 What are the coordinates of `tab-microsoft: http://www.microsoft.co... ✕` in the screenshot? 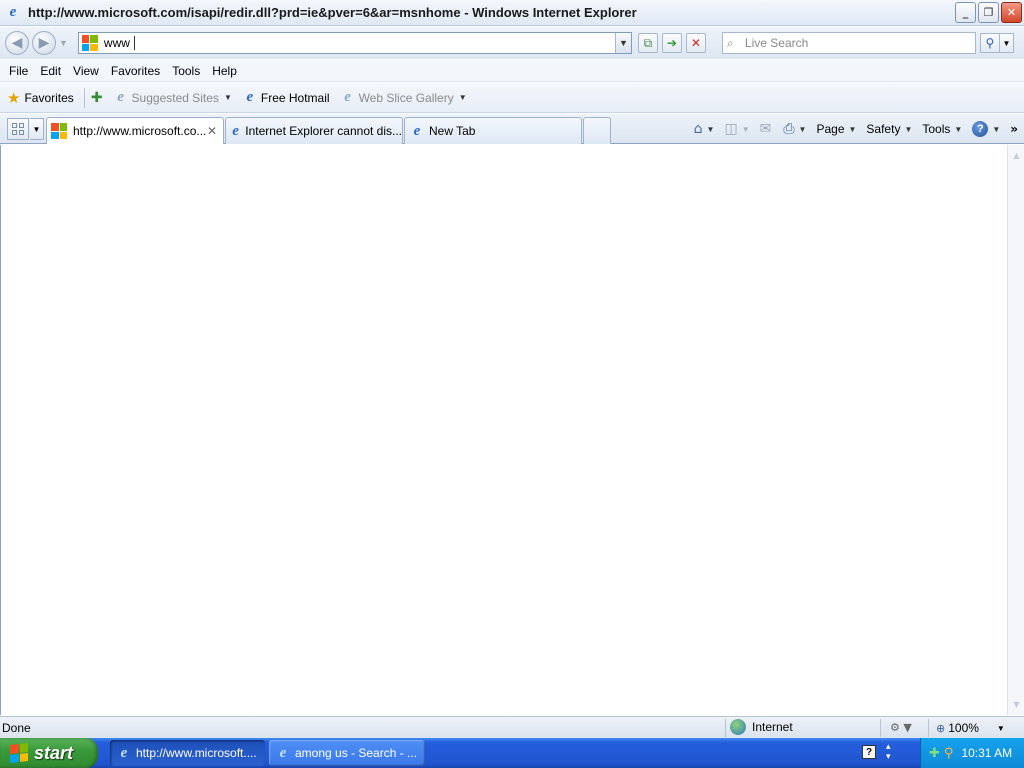 It's located at (135, 130).